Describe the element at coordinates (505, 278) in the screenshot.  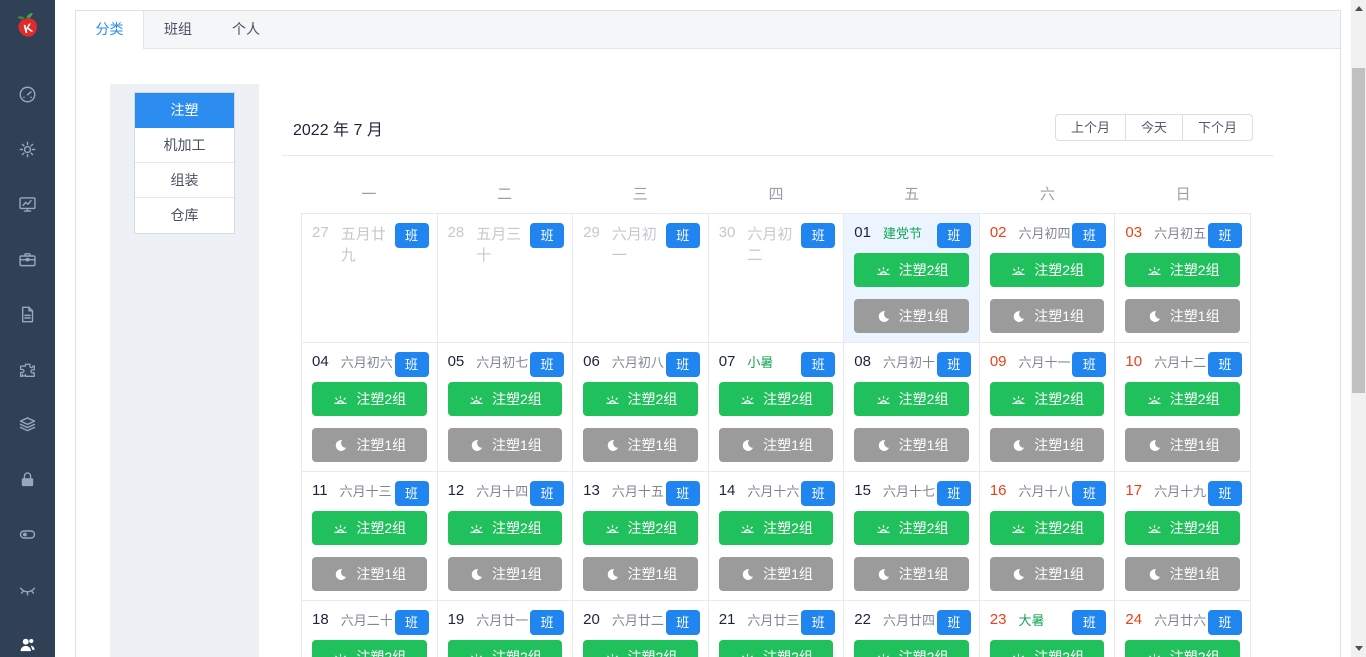
I see `day-cell-28: 28 五月三十 班` at that location.